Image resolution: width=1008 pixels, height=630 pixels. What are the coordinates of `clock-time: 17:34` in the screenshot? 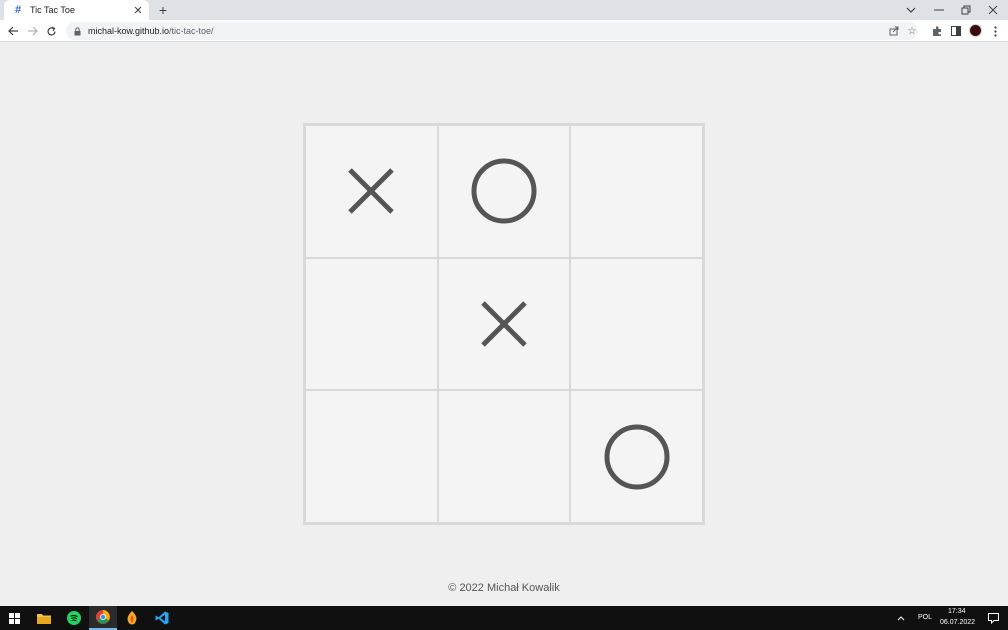 It's located at (957, 611).